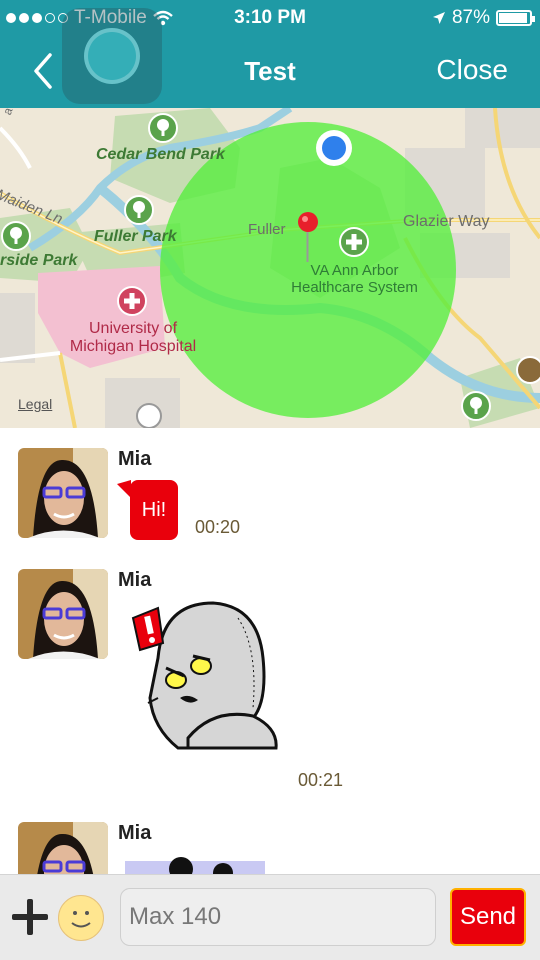 This screenshot has height=960, width=540. Describe the element at coordinates (133, 337) in the screenshot. I see `map-label-university-hospital: University of Michigan Hospital` at that location.